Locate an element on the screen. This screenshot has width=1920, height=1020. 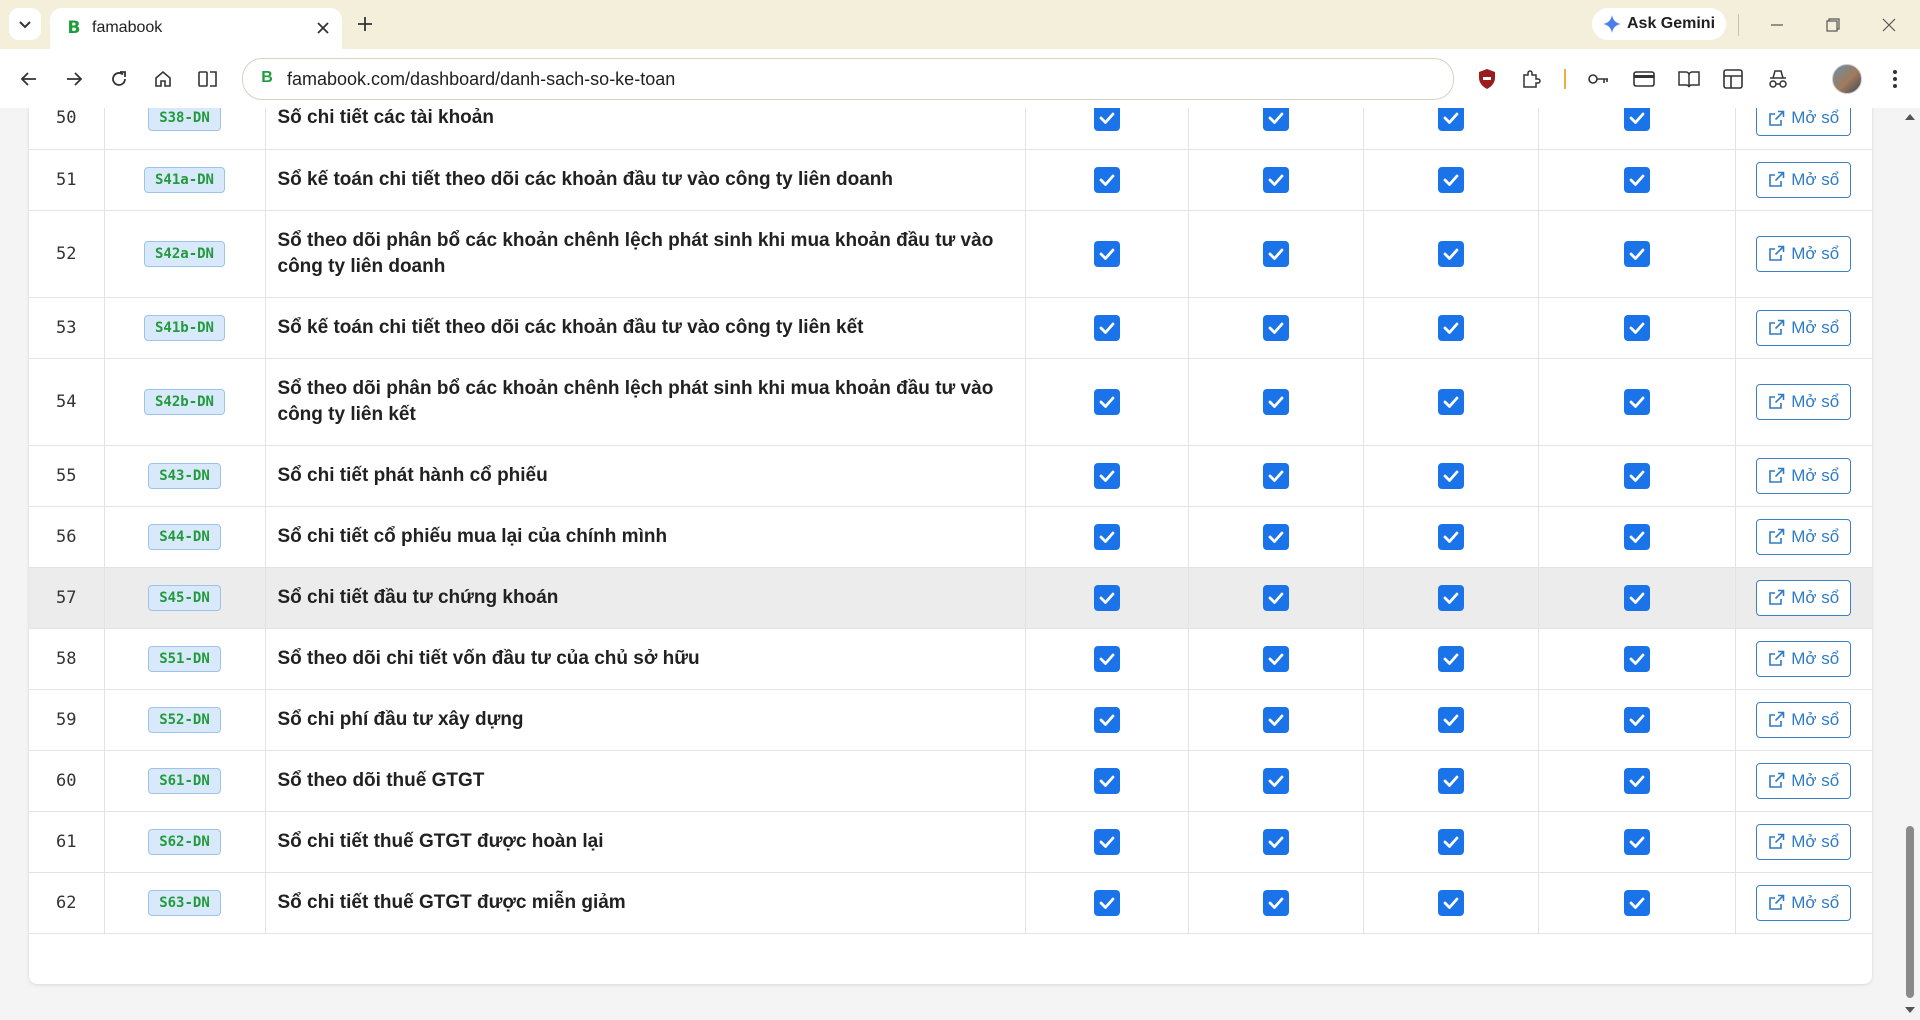
incognito-button is located at coordinates (1778, 79).